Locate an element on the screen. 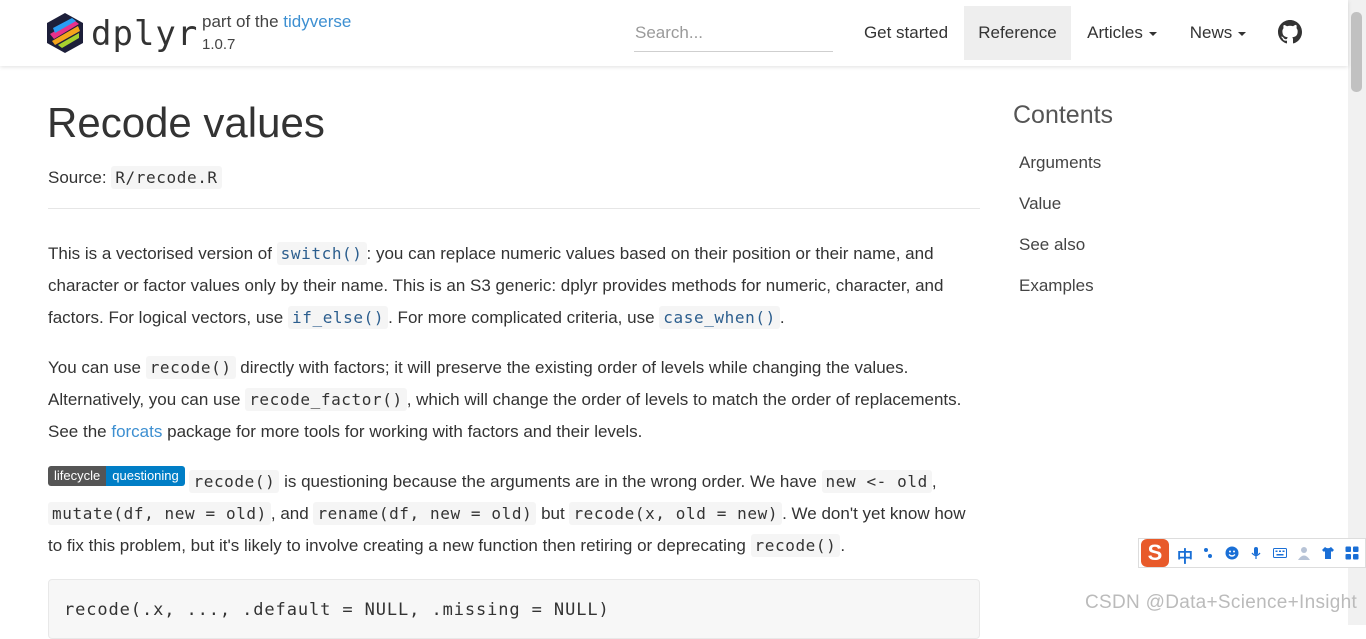  p2-text-1: You can use is located at coordinates (94, 367).